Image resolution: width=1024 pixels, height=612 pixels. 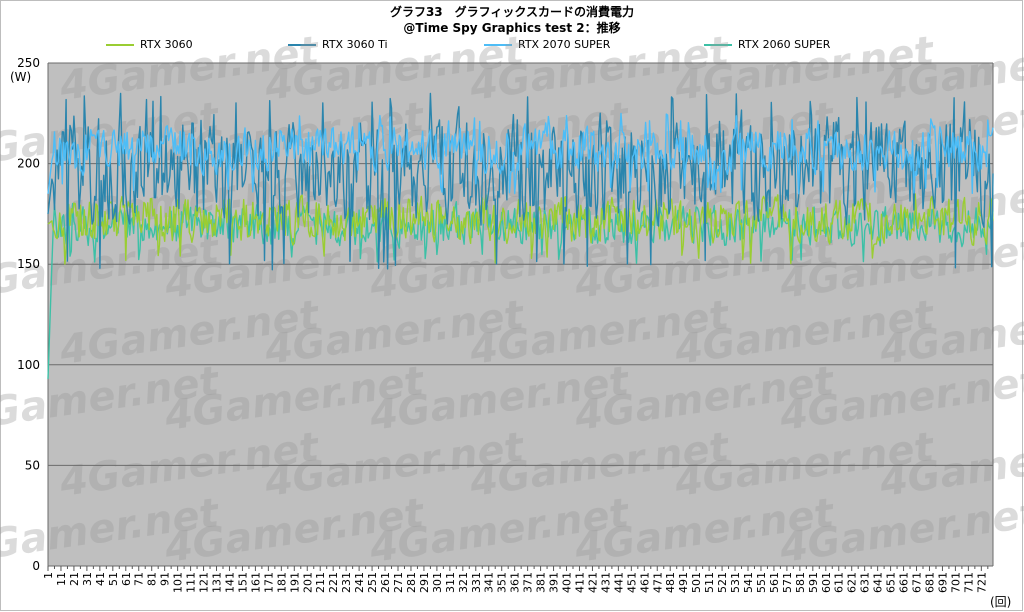 What do you see at coordinates (48, 575) in the screenshot?
I see `x-tick-label: 1` at bounding box center [48, 575].